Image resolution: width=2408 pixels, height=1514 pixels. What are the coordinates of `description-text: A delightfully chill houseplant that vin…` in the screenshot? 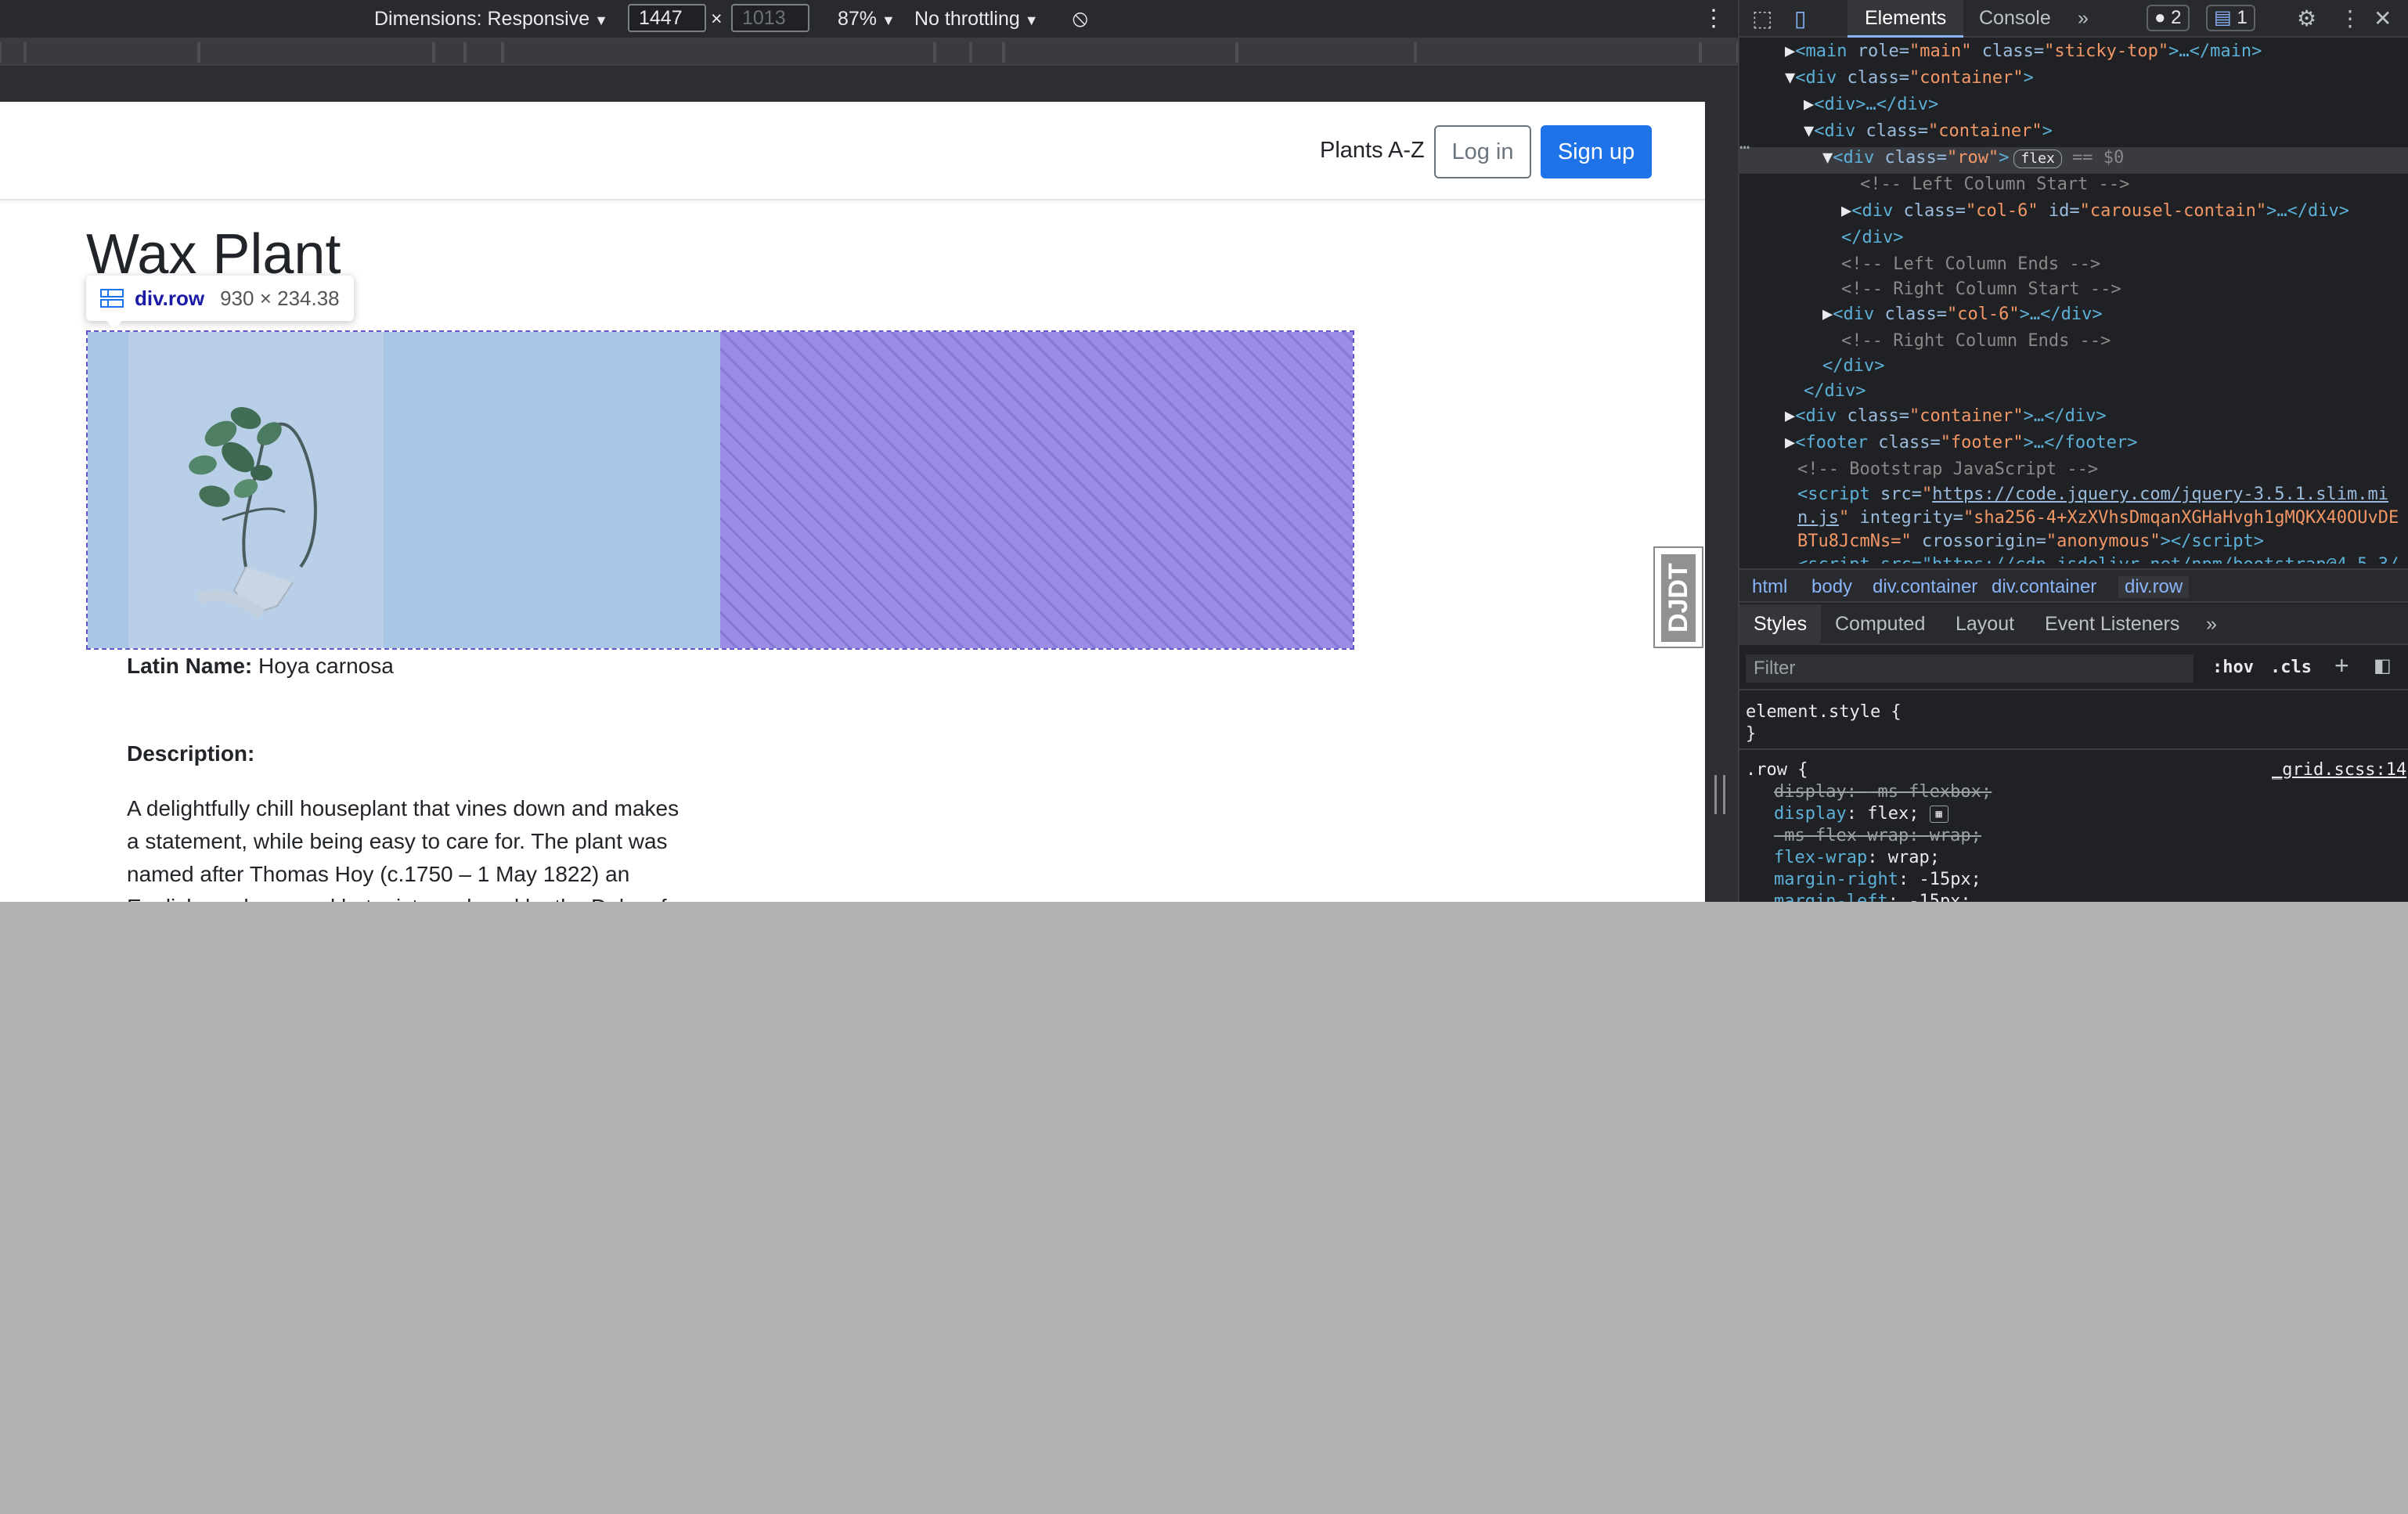 It's located at (403, 849).